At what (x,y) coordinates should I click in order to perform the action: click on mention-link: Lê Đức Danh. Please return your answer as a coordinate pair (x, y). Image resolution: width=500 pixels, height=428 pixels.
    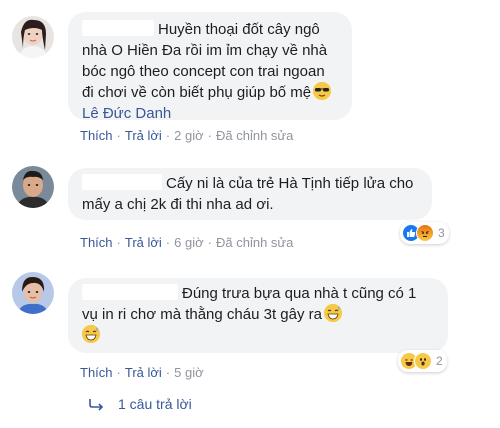
    Looking at the image, I should click on (126, 113).